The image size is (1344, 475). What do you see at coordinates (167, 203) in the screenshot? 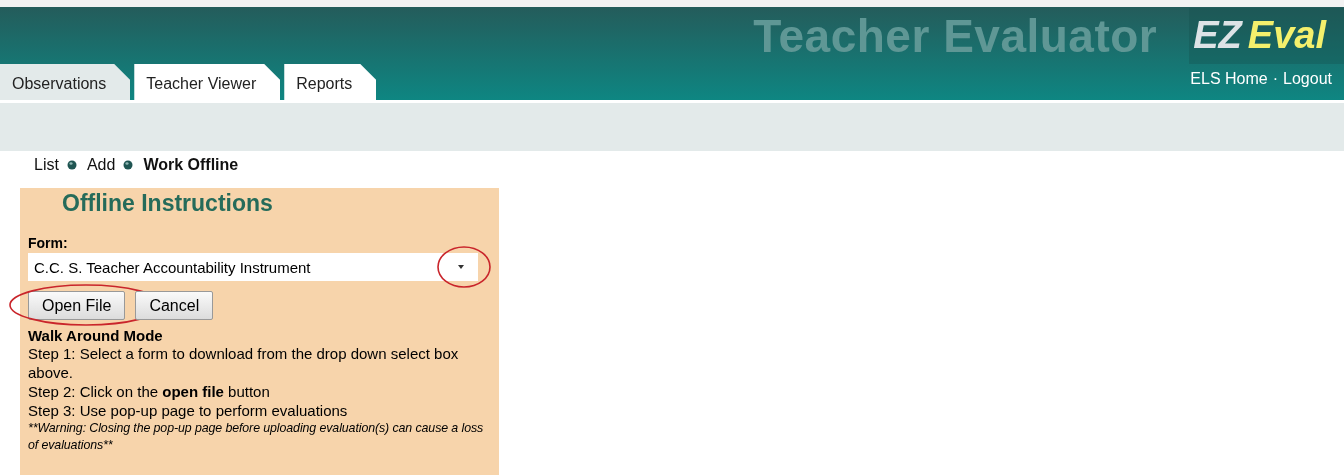
I see `panel-title: Offline Instructions` at bounding box center [167, 203].